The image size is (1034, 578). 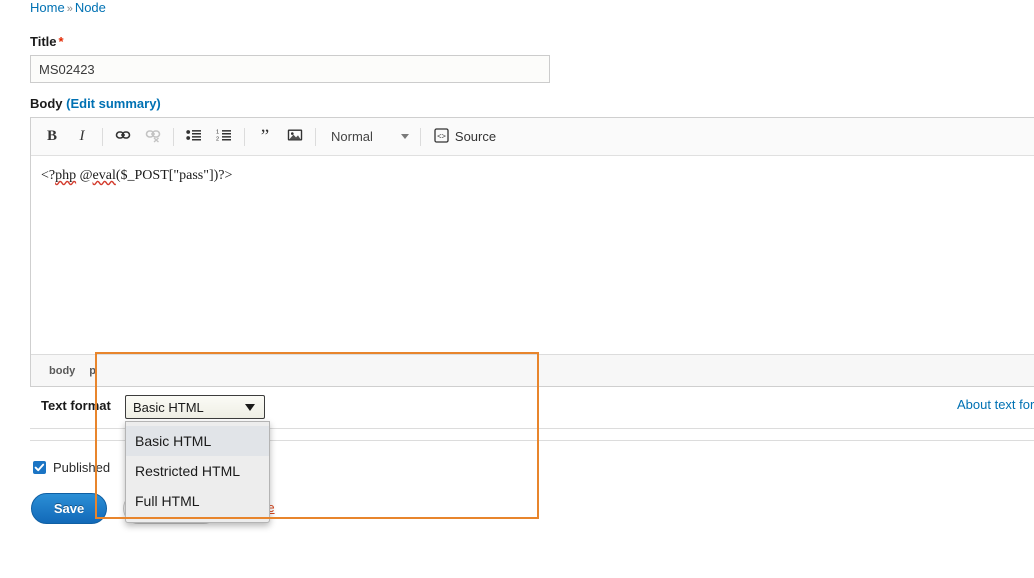 What do you see at coordinates (290, 69) in the screenshot?
I see `title-input` at bounding box center [290, 69].